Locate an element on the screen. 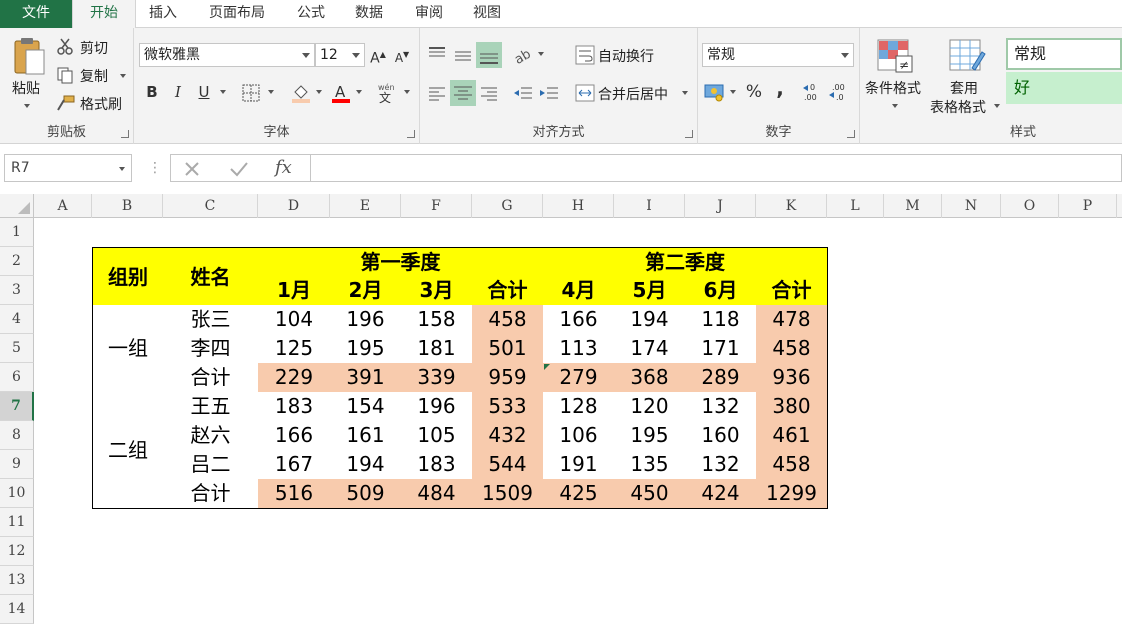 The image size is (1122, 631). tab-insert: 插入 is located at coordinates (163, 14).